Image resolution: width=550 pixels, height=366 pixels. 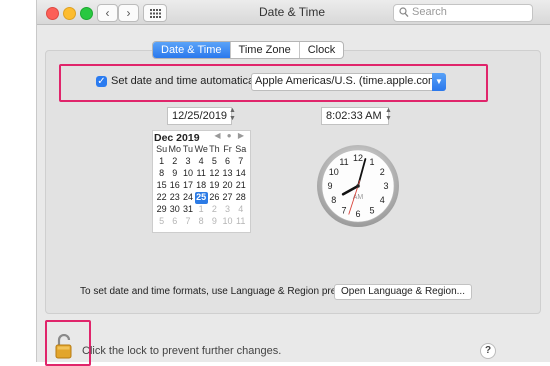 I want to click on clock-number: 6, so click(x=357, y=214).